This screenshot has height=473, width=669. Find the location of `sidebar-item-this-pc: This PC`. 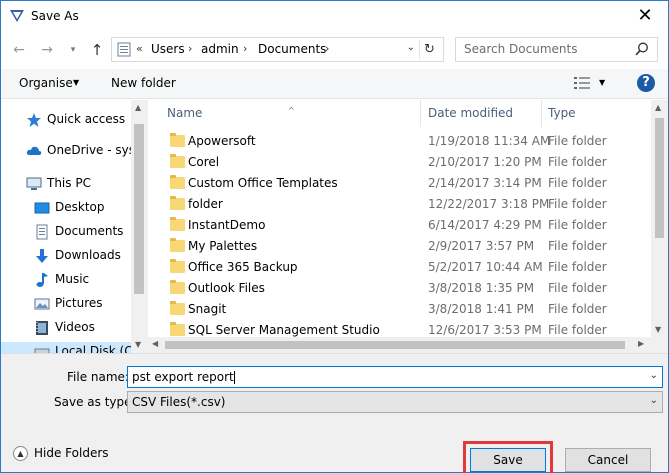

sidebar-item-this-pc: This PC is located at coordinates (78, 184).